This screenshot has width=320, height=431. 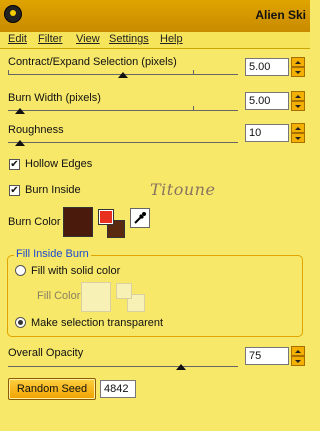 I want to click on roughness-label: Roughness, so click(x=36, y=130).